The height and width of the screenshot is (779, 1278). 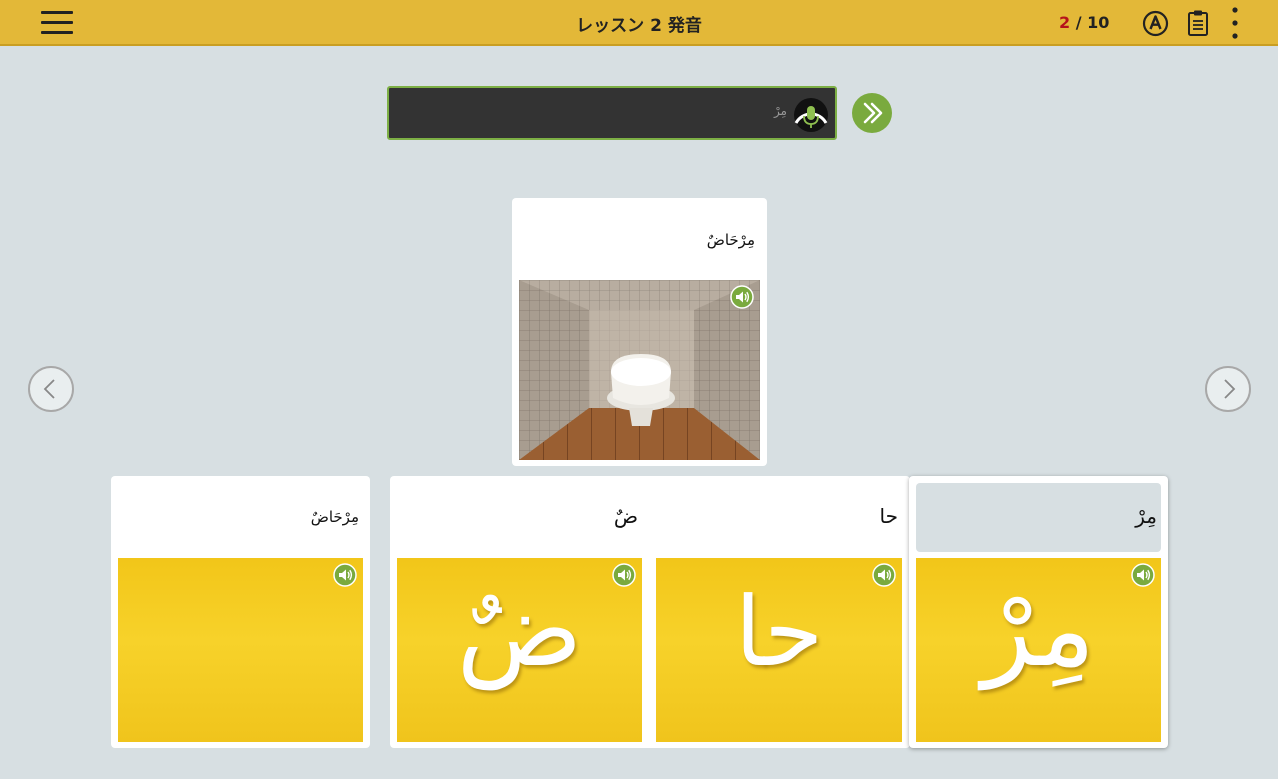 I want to click on clipboard-icon, so click(x=1198, y=23).